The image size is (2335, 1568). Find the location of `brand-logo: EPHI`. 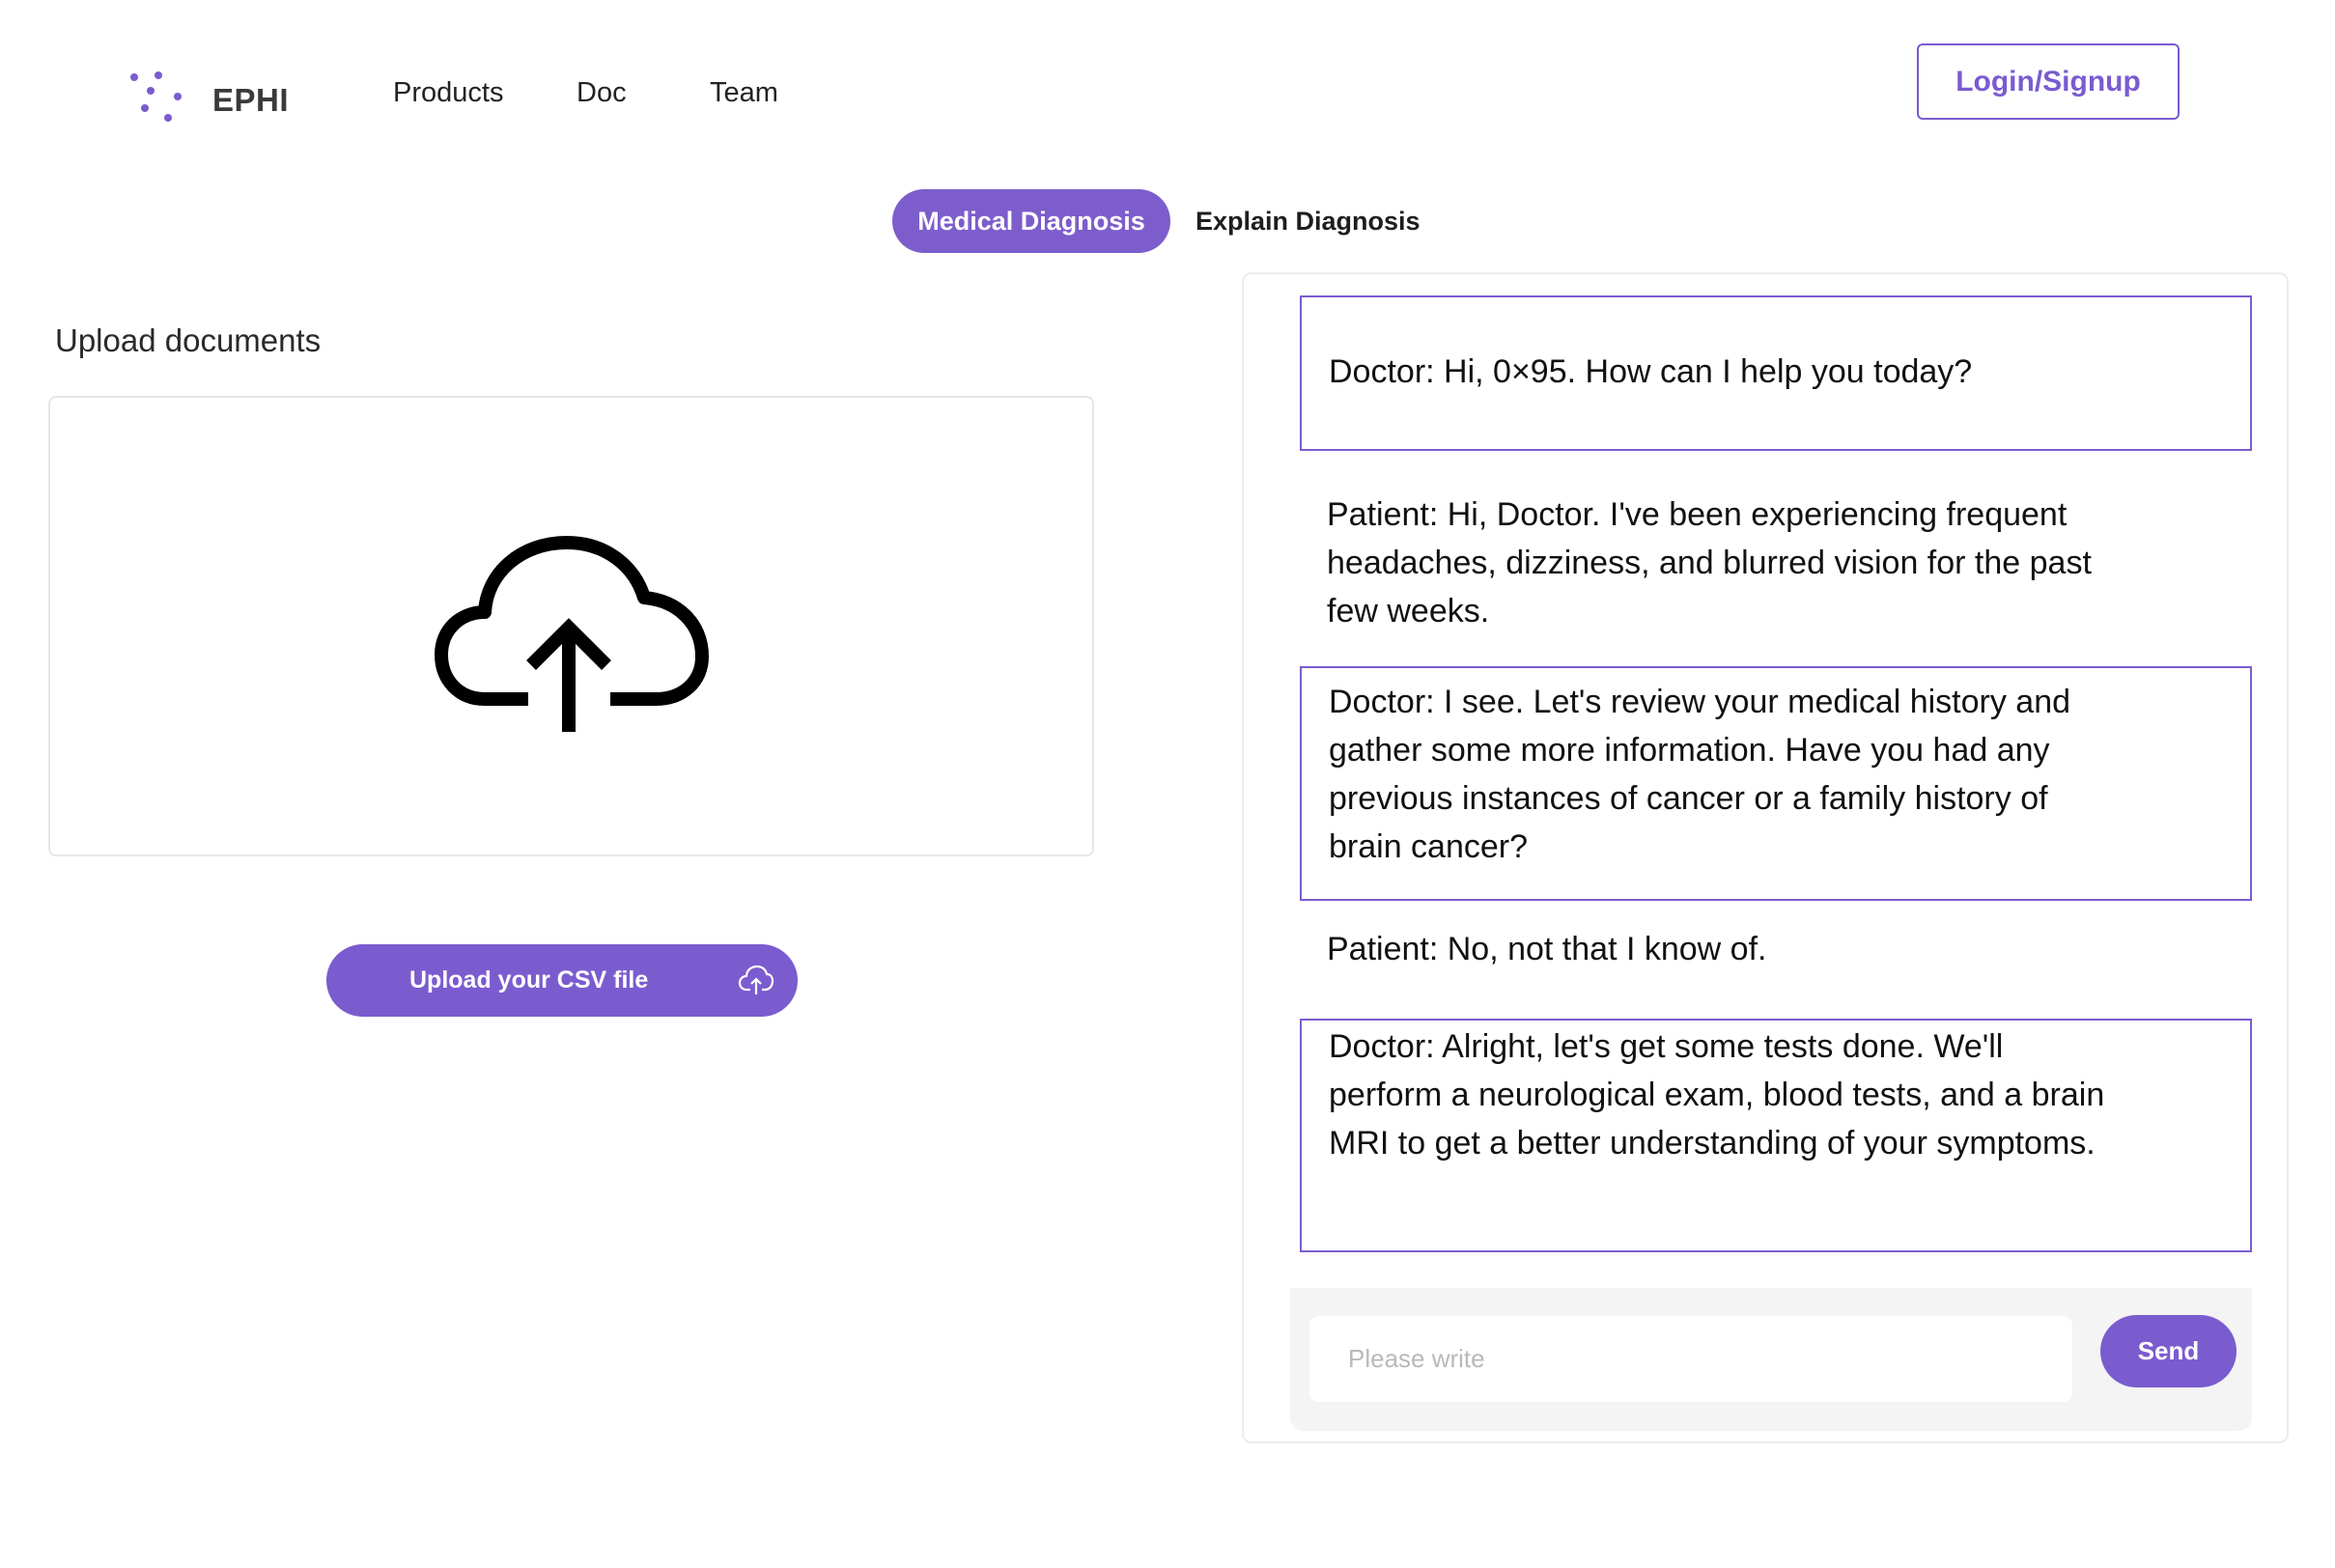

brand-logo: EPHI is located at coordinates (209, 100).